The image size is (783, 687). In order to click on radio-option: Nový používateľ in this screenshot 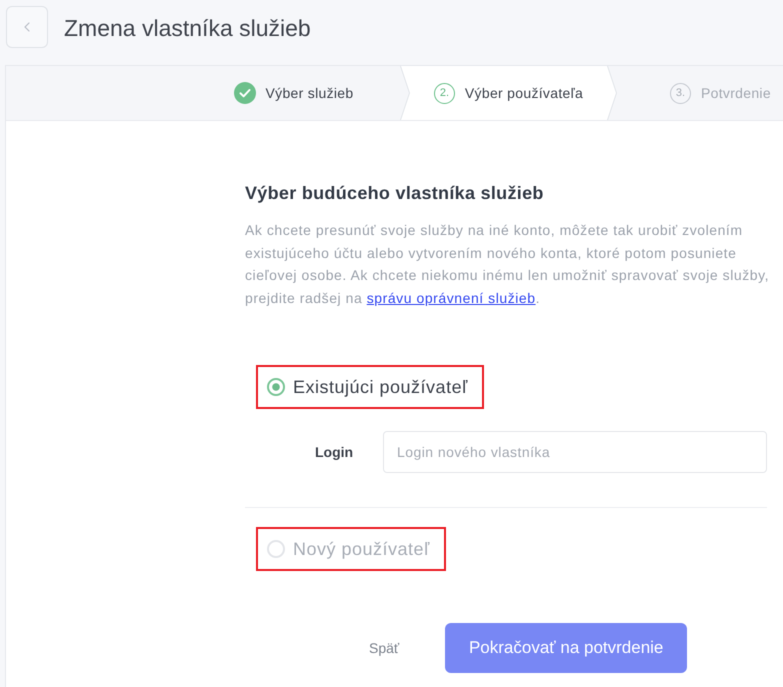, I will do `click(351, 549)`.